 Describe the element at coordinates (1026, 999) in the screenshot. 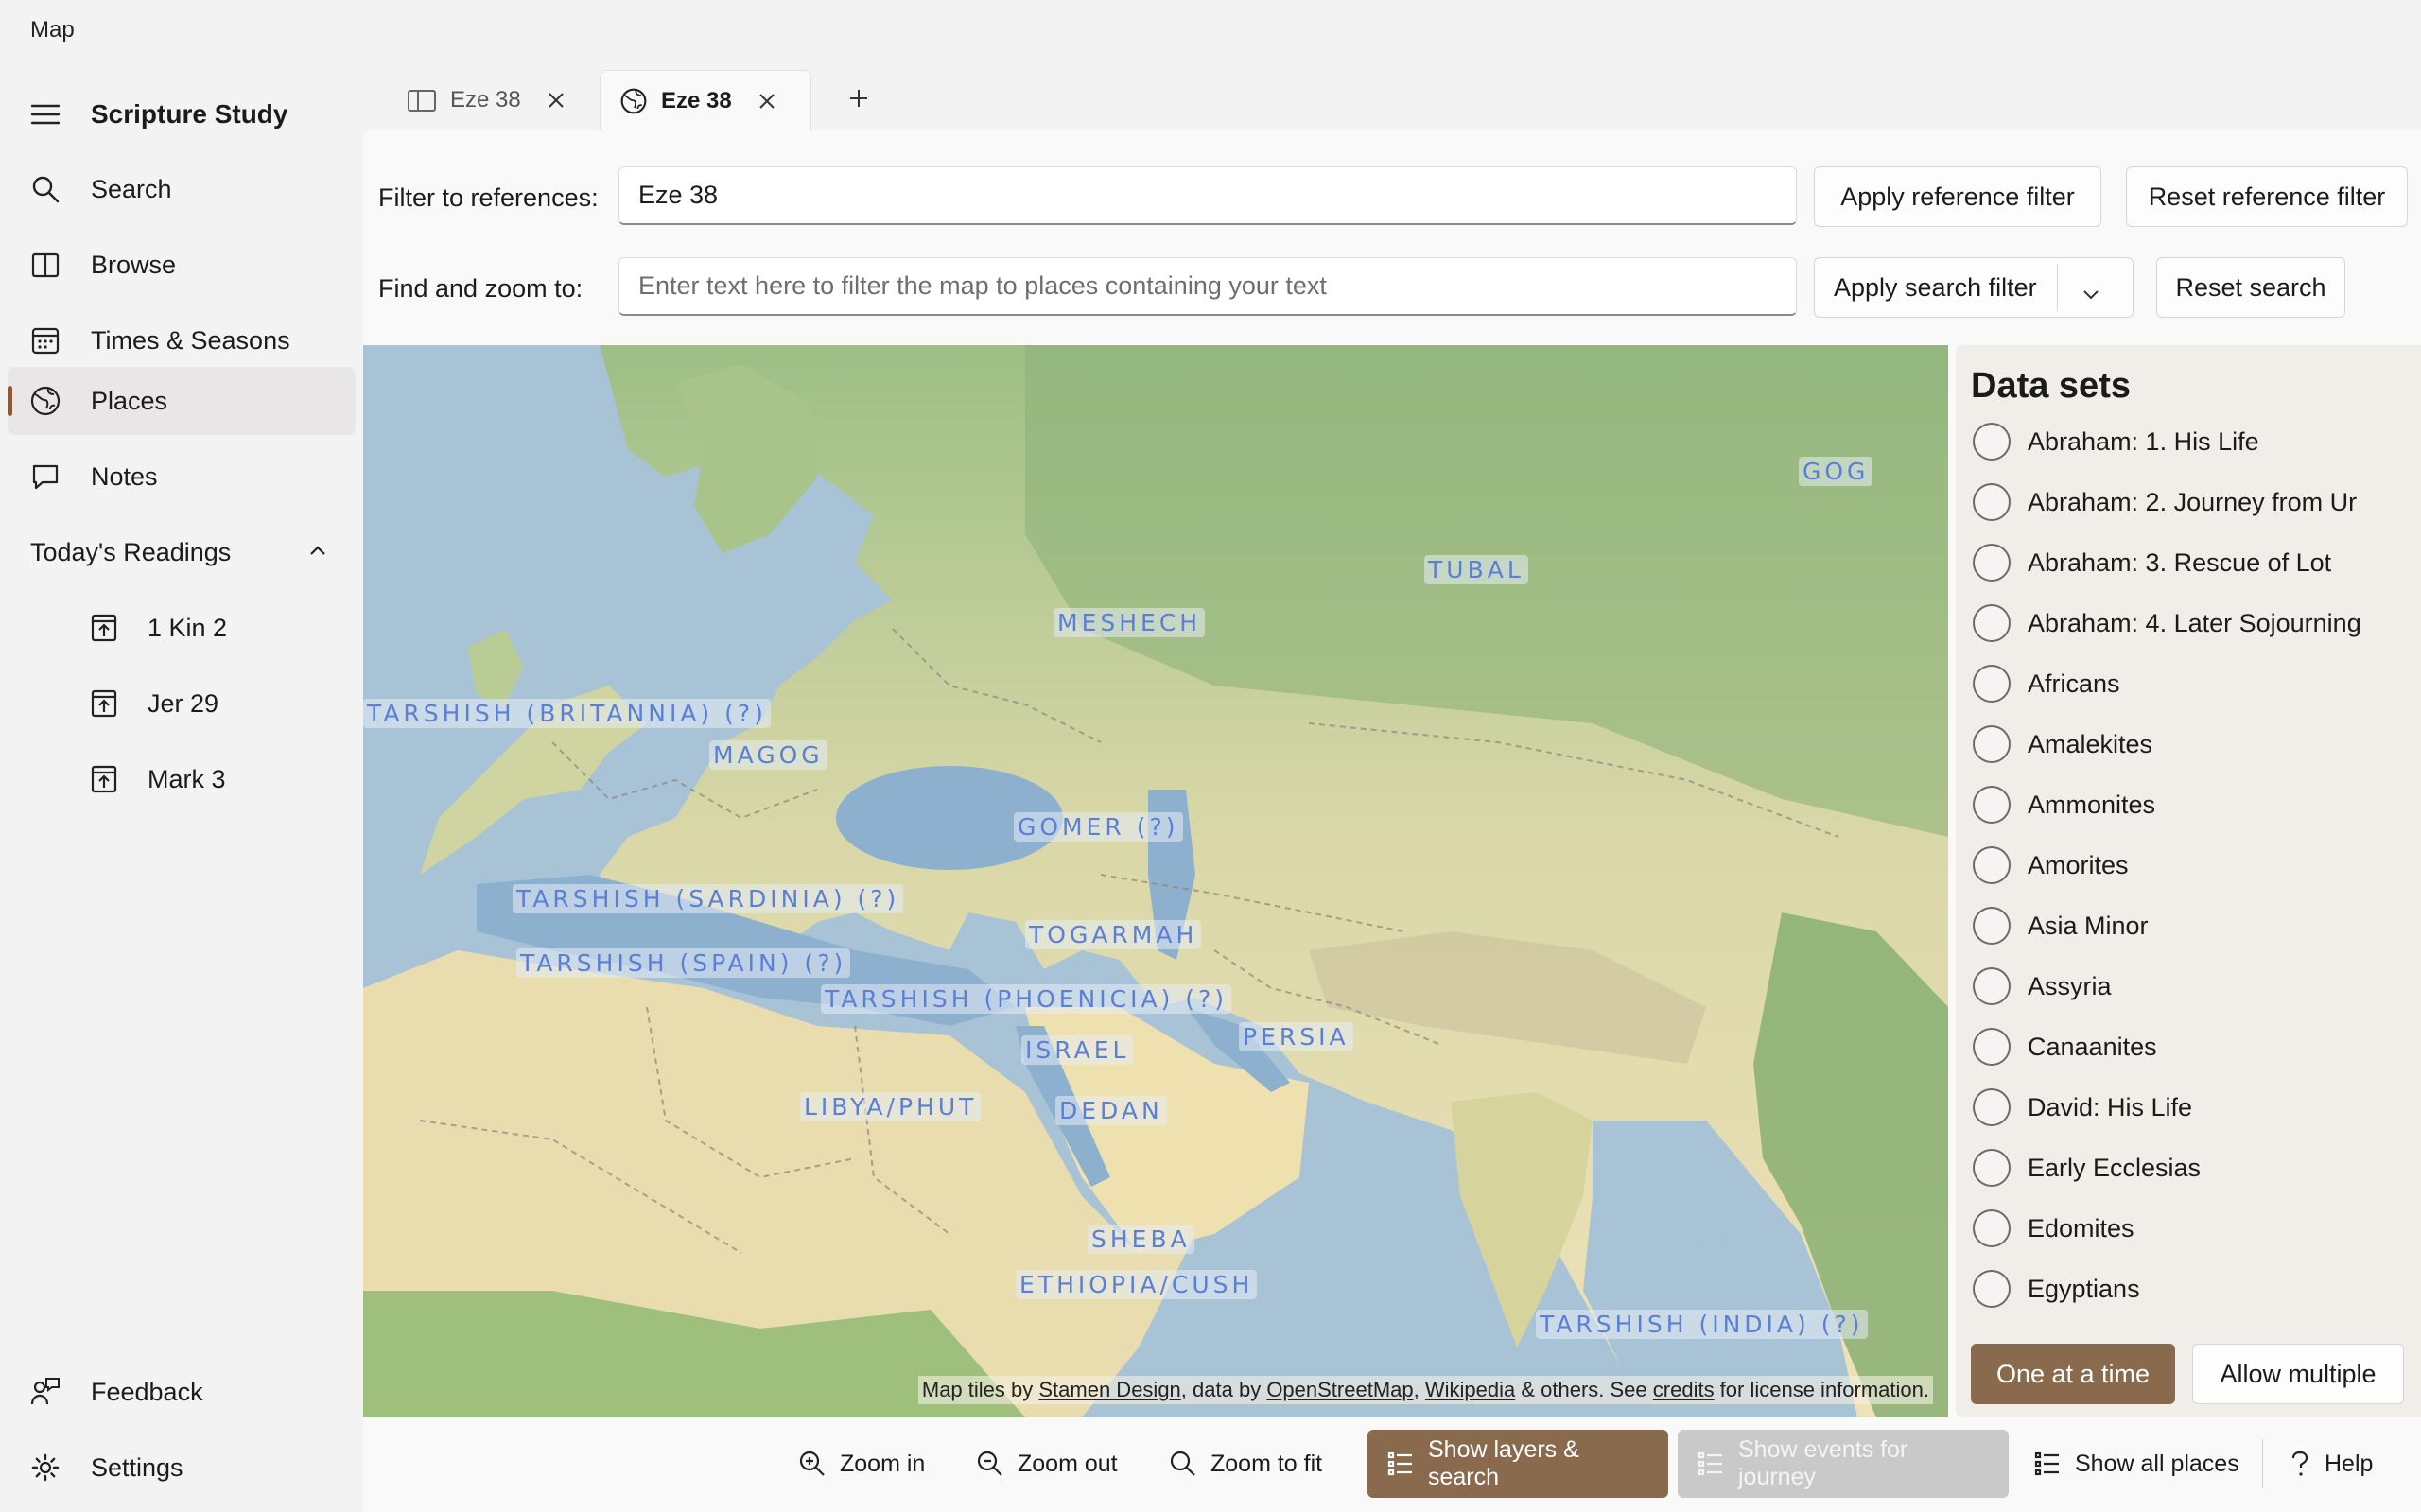

I see `map-place-label: TARSHISH (PHOENICIA) (?)` at that location.